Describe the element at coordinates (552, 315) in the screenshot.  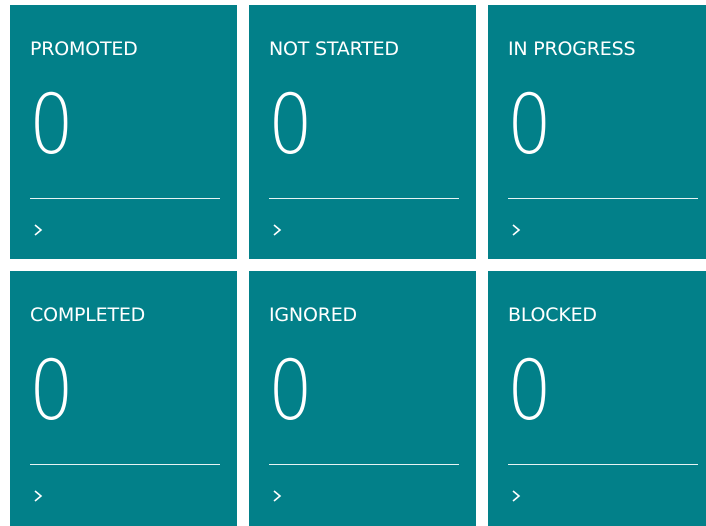
I see `tile-label: BLOCKED` at that location.